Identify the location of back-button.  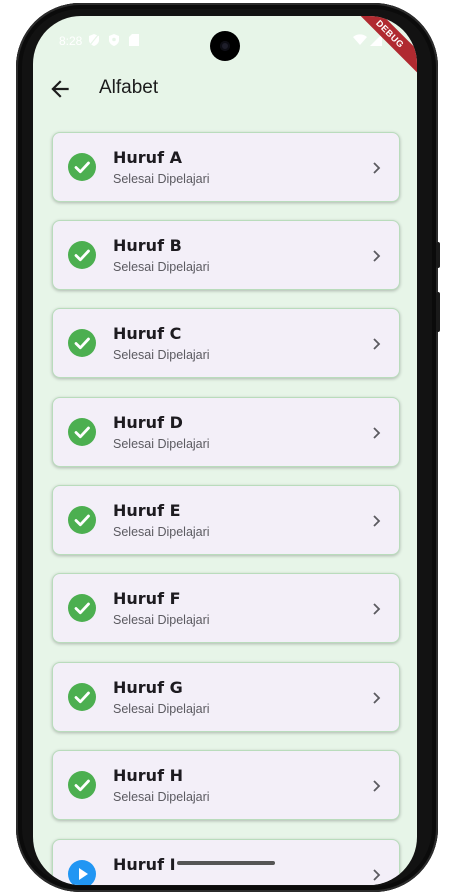
(60, 89).